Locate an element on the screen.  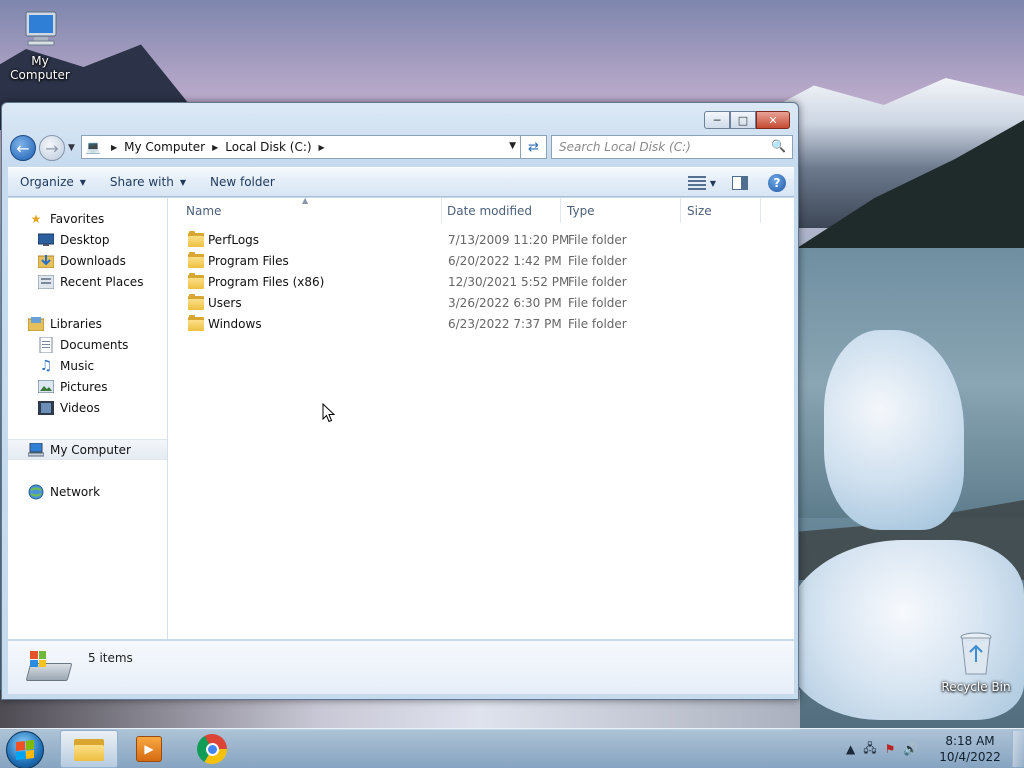
share-with-button: Share with ▼ is located at coordinates (148, 182).